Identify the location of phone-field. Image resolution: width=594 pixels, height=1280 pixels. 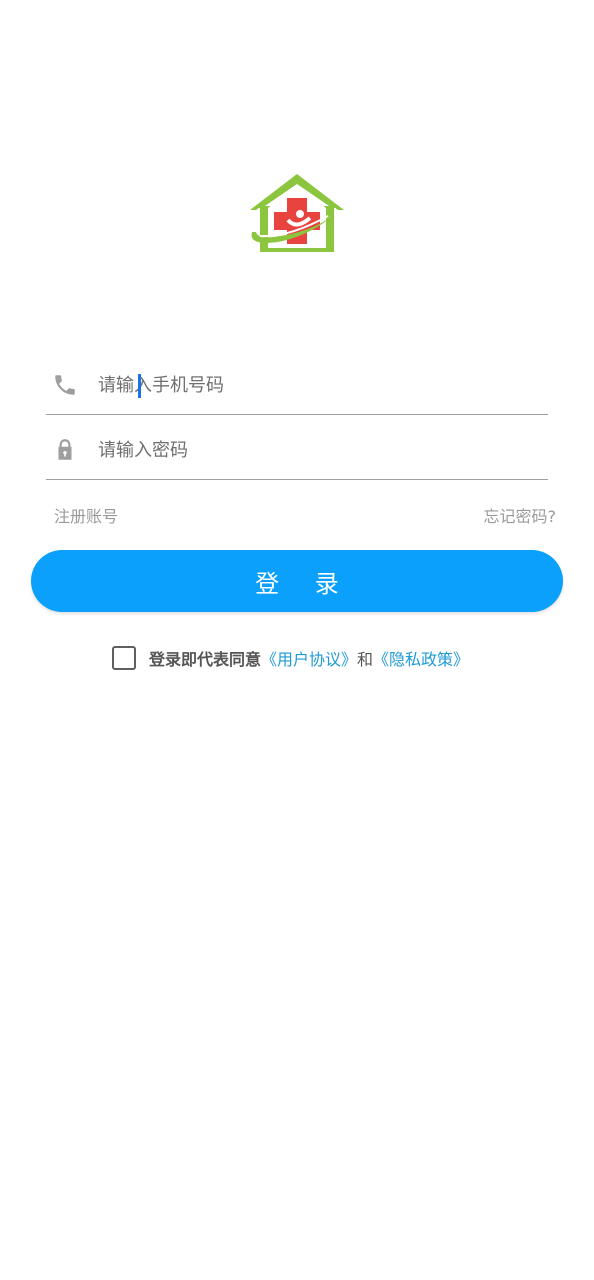
(297, 382).